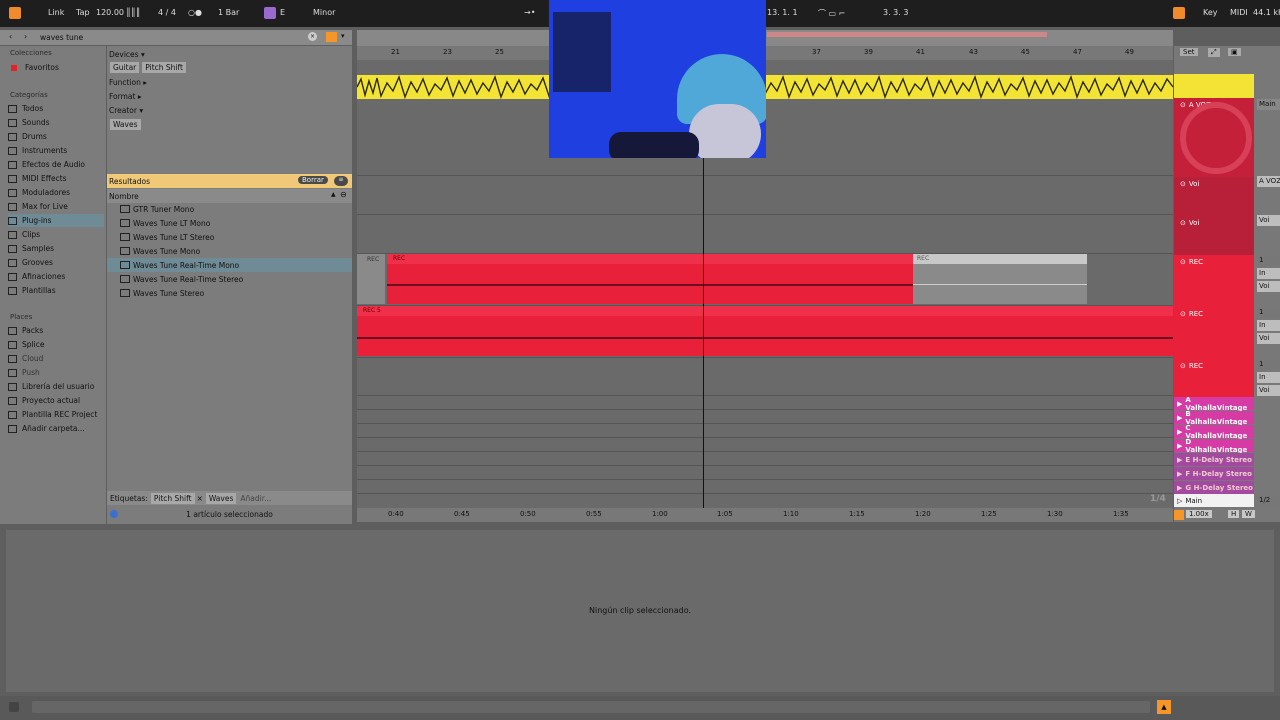 This screenshot has height=720, width=1280. I want to click on sidebar-item-max-for-live: Max for Live, so click(56, 206).